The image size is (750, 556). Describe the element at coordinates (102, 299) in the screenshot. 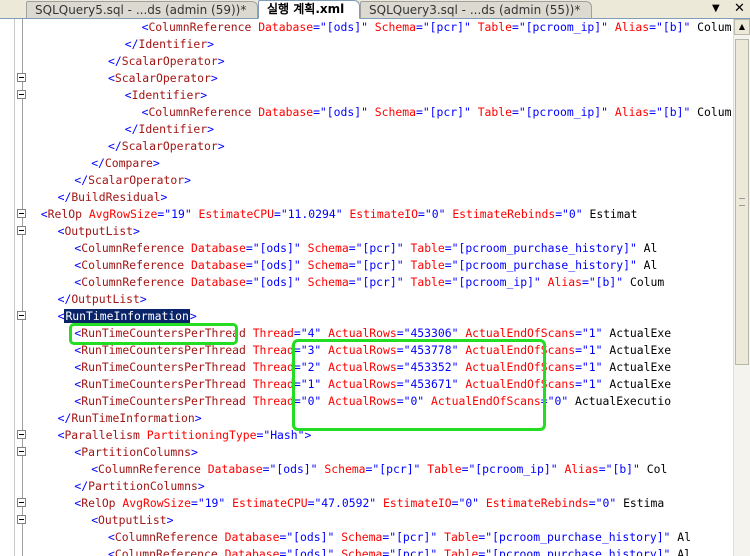

I see `code-text: </OutputList>` at that location.